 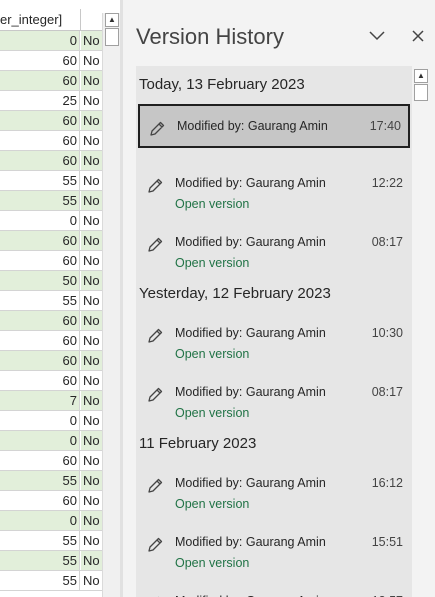 What do you see at coordinates (274, 589) in the screenshot?
I see `version-entry: Modified by: Gaurang Amin13:57` at bounding box center [274, 589].